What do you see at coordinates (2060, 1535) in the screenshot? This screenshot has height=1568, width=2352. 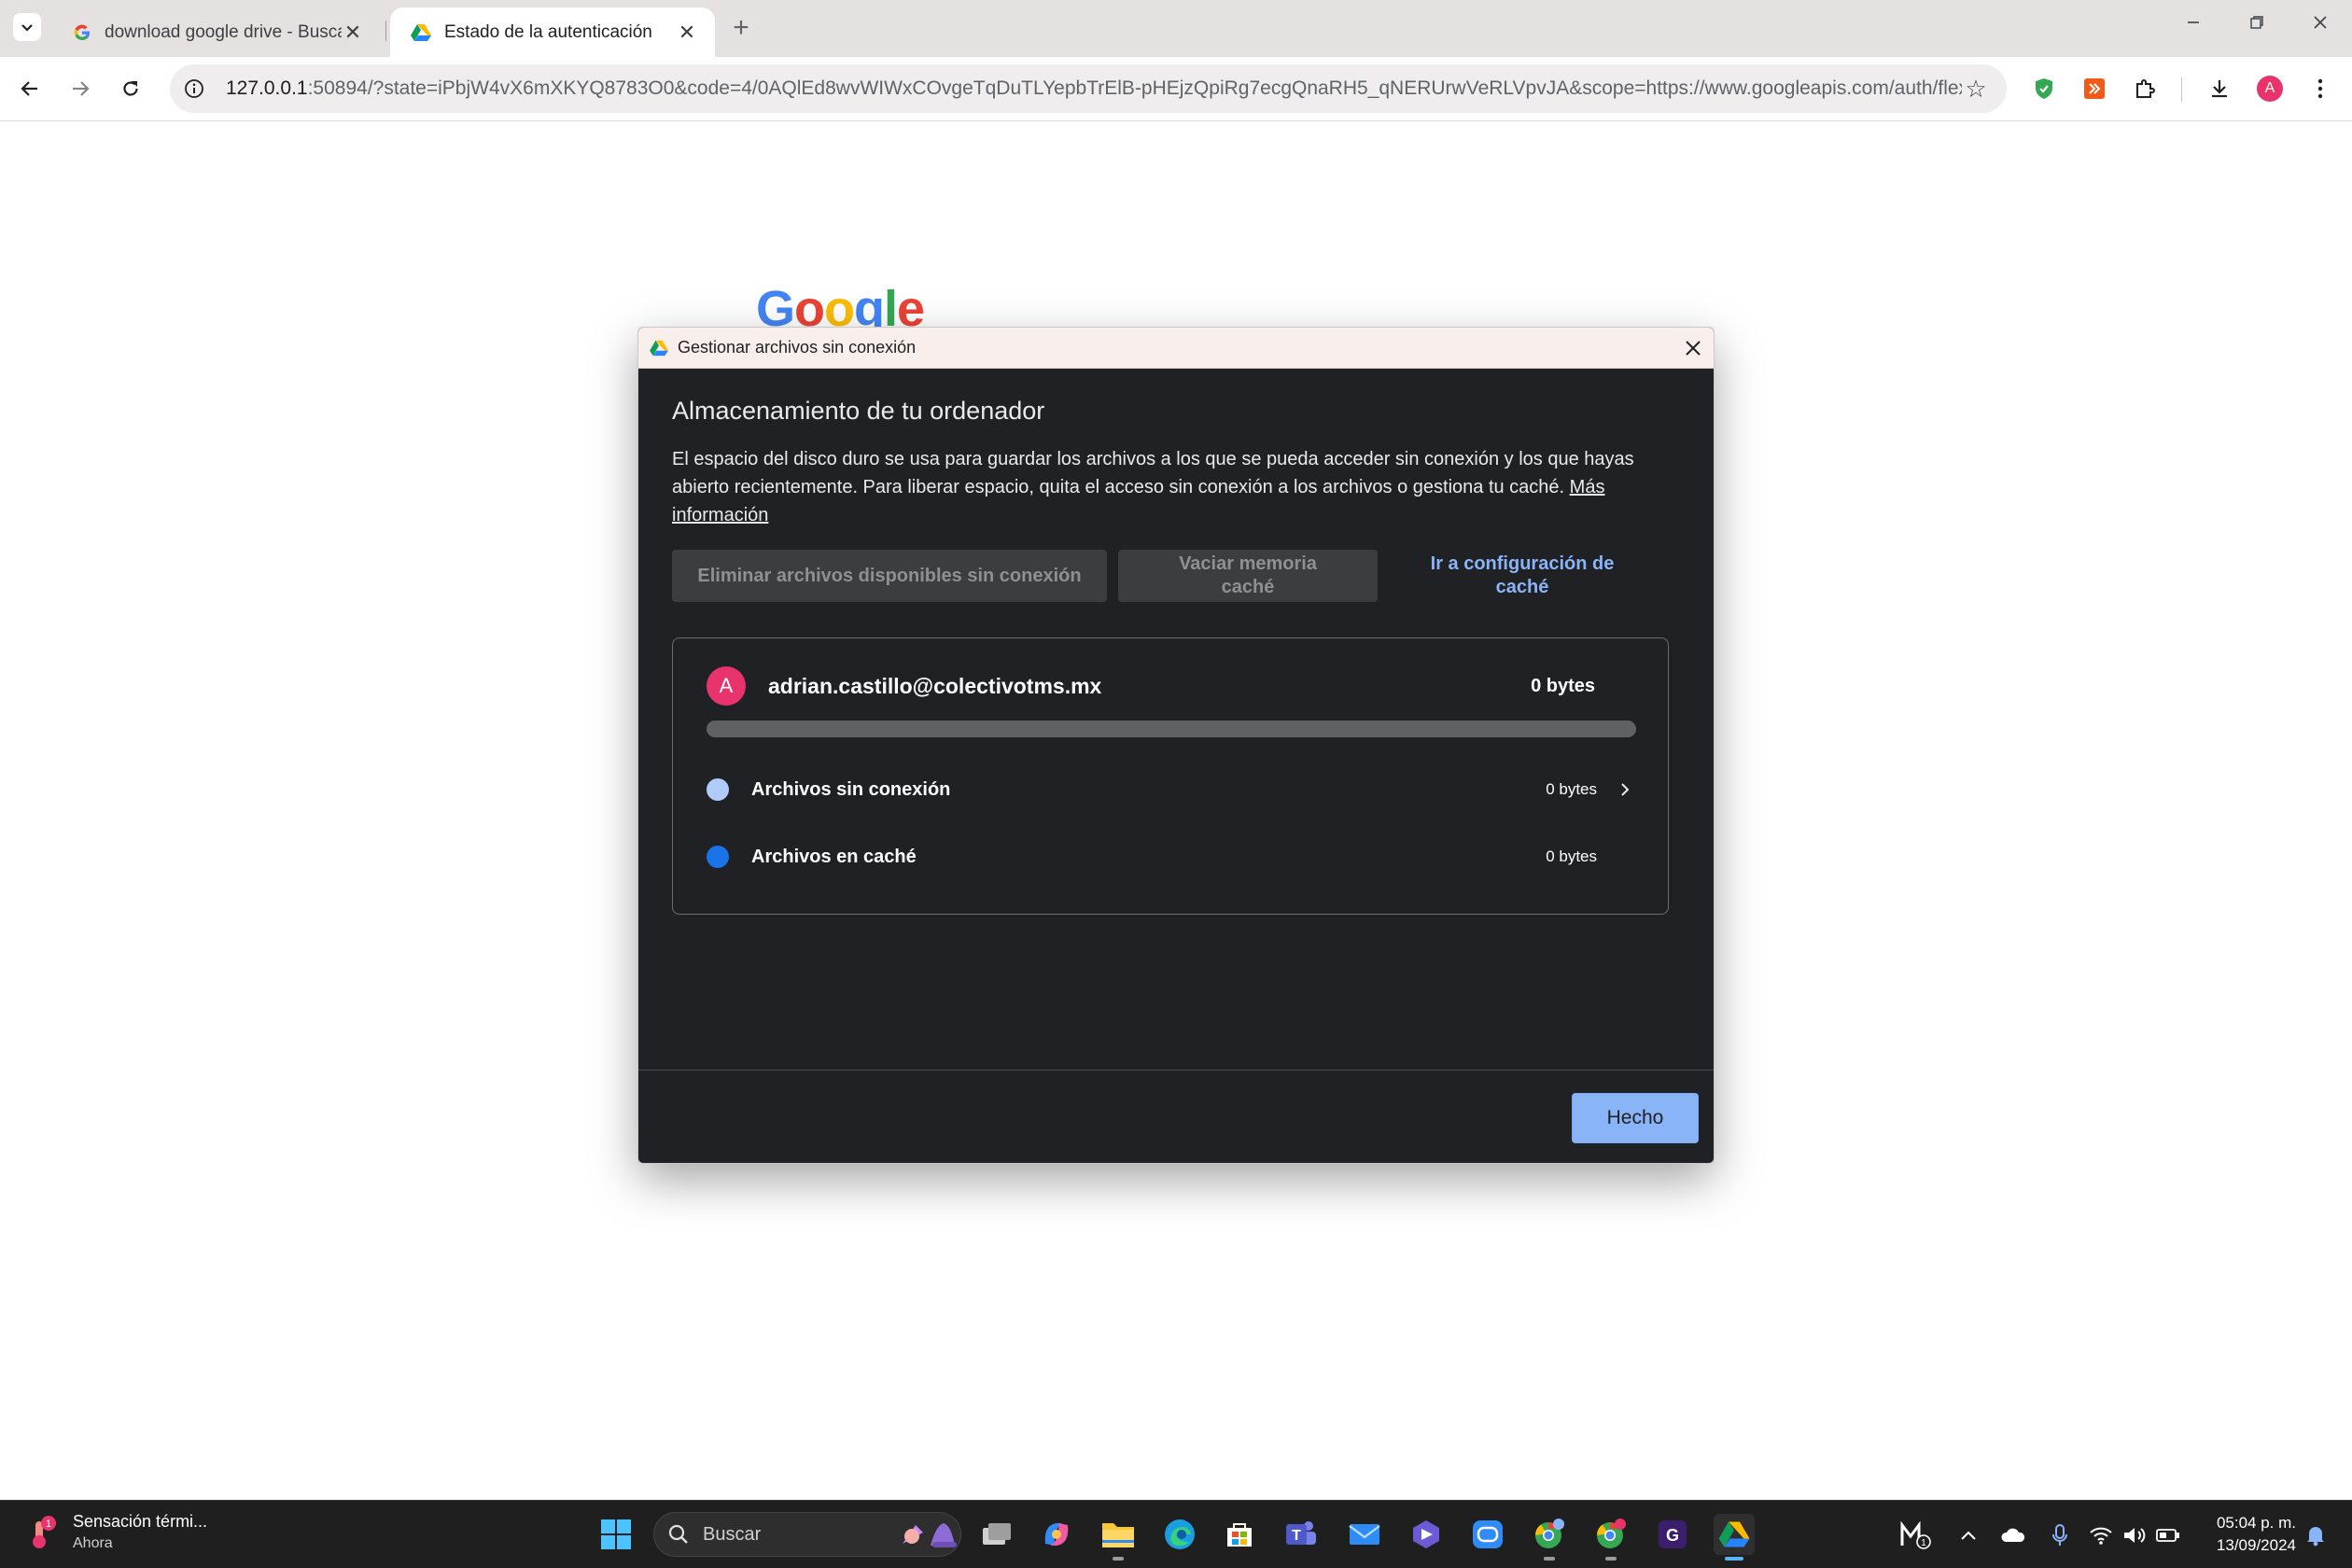 I see `microphone-icon` at bounding box center [2060, 1535].